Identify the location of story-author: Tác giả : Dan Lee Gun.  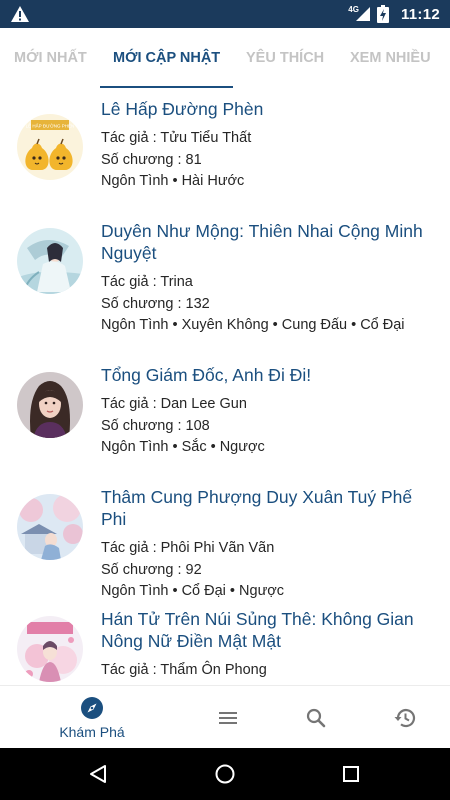
(174, 404).